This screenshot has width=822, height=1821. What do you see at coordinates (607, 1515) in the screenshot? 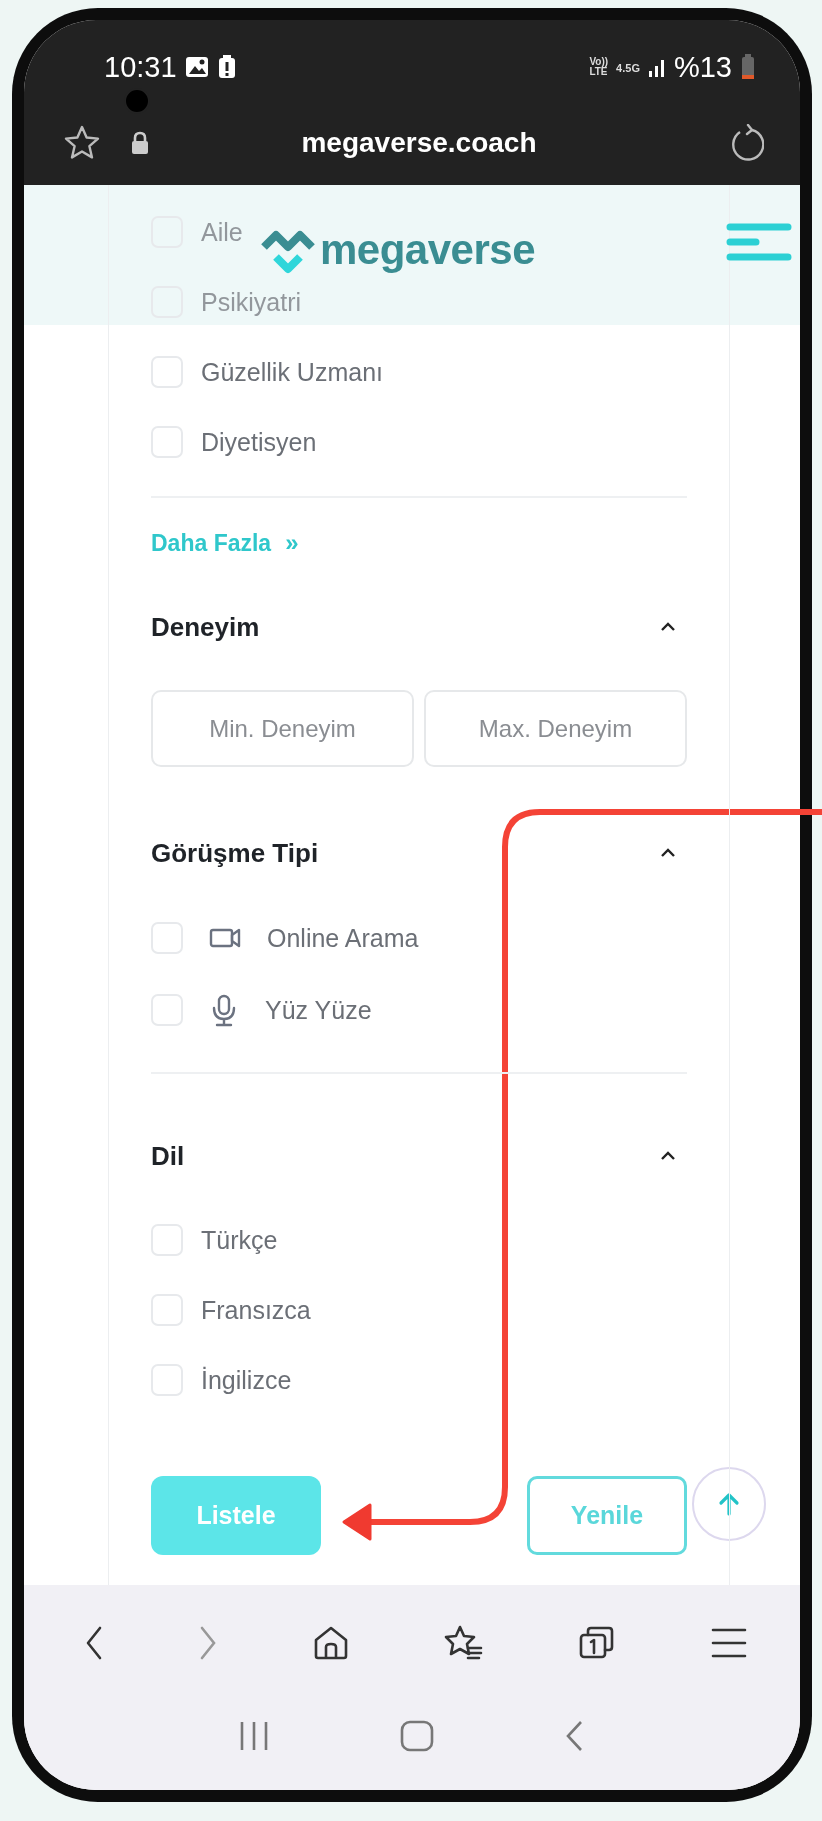
I see `refresh-button: Yenile` at bounding box center [607, 1515].